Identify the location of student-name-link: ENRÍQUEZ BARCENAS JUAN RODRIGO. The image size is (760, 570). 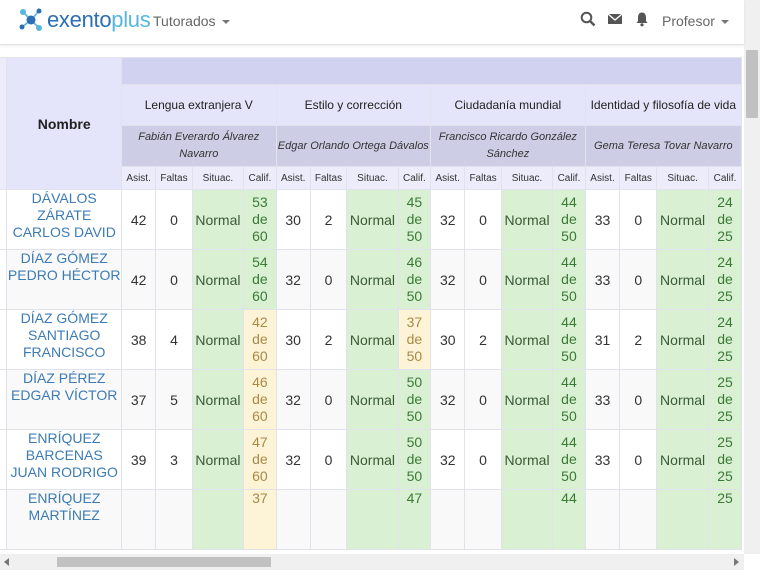
(64, 459).